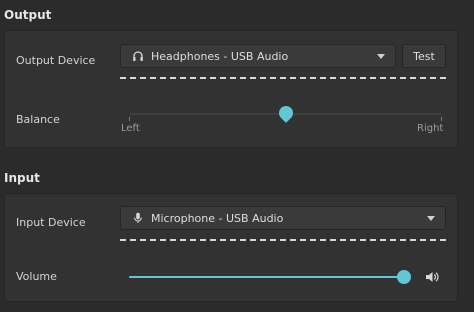  What do you see at coordinates (51, 222) in the screenshot?
I see `input-device-label: Input Device` at bounding box center [51, 222].